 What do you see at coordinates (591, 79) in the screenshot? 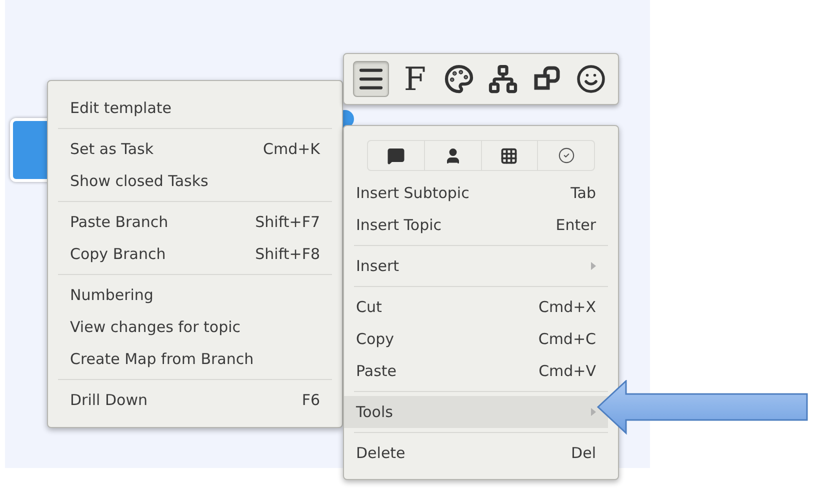
I see `smiley-icon` at bounding box center [591, 79].